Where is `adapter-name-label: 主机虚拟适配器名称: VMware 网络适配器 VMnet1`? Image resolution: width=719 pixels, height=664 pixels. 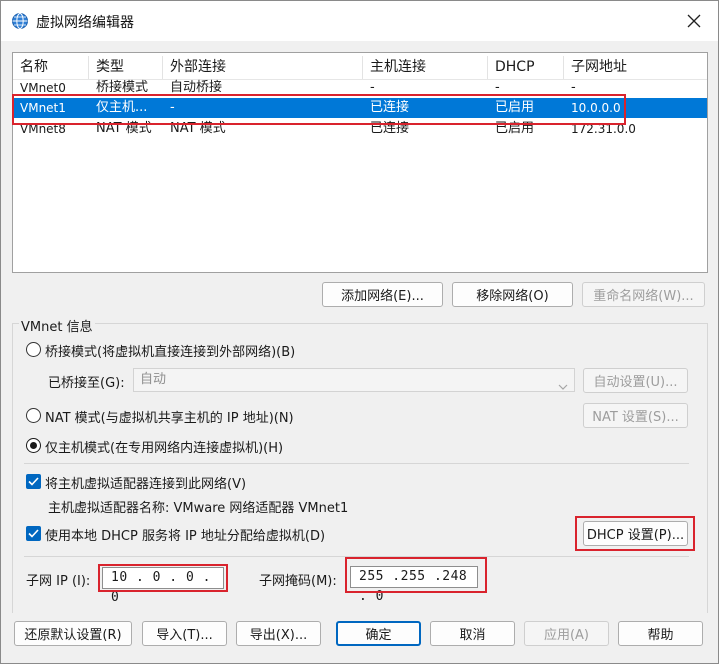 adapter-name-label: 主机虚拟适配器名称: VMware 网络适配器 VMnet1 is located at coordinates (198, 508).